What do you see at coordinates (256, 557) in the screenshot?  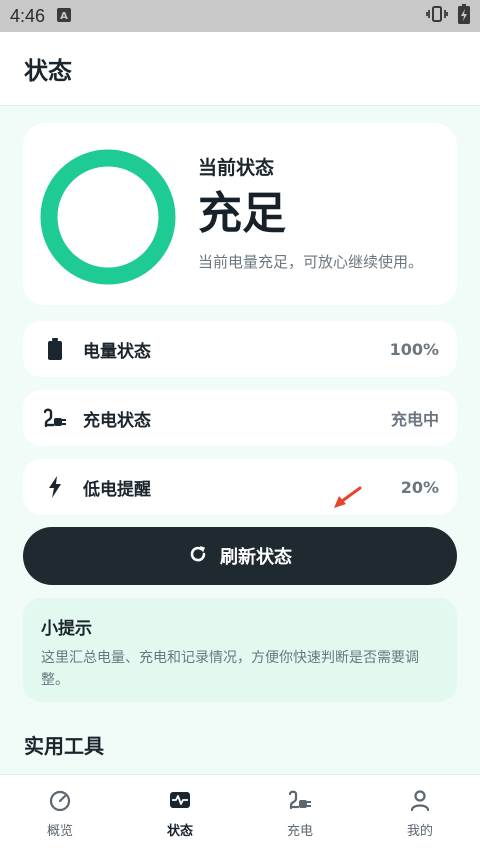 I see `refresh-button-label: 刷新状态` at bounding box center [256, 557].